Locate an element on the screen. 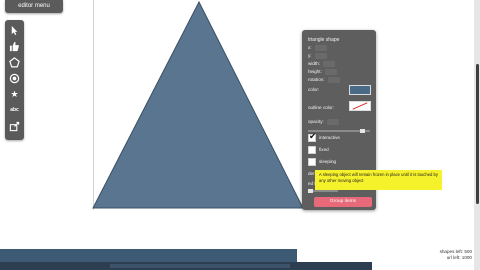  status-counters: shapes left: 500 url left: 1000 is located at coordinates (456, 255).